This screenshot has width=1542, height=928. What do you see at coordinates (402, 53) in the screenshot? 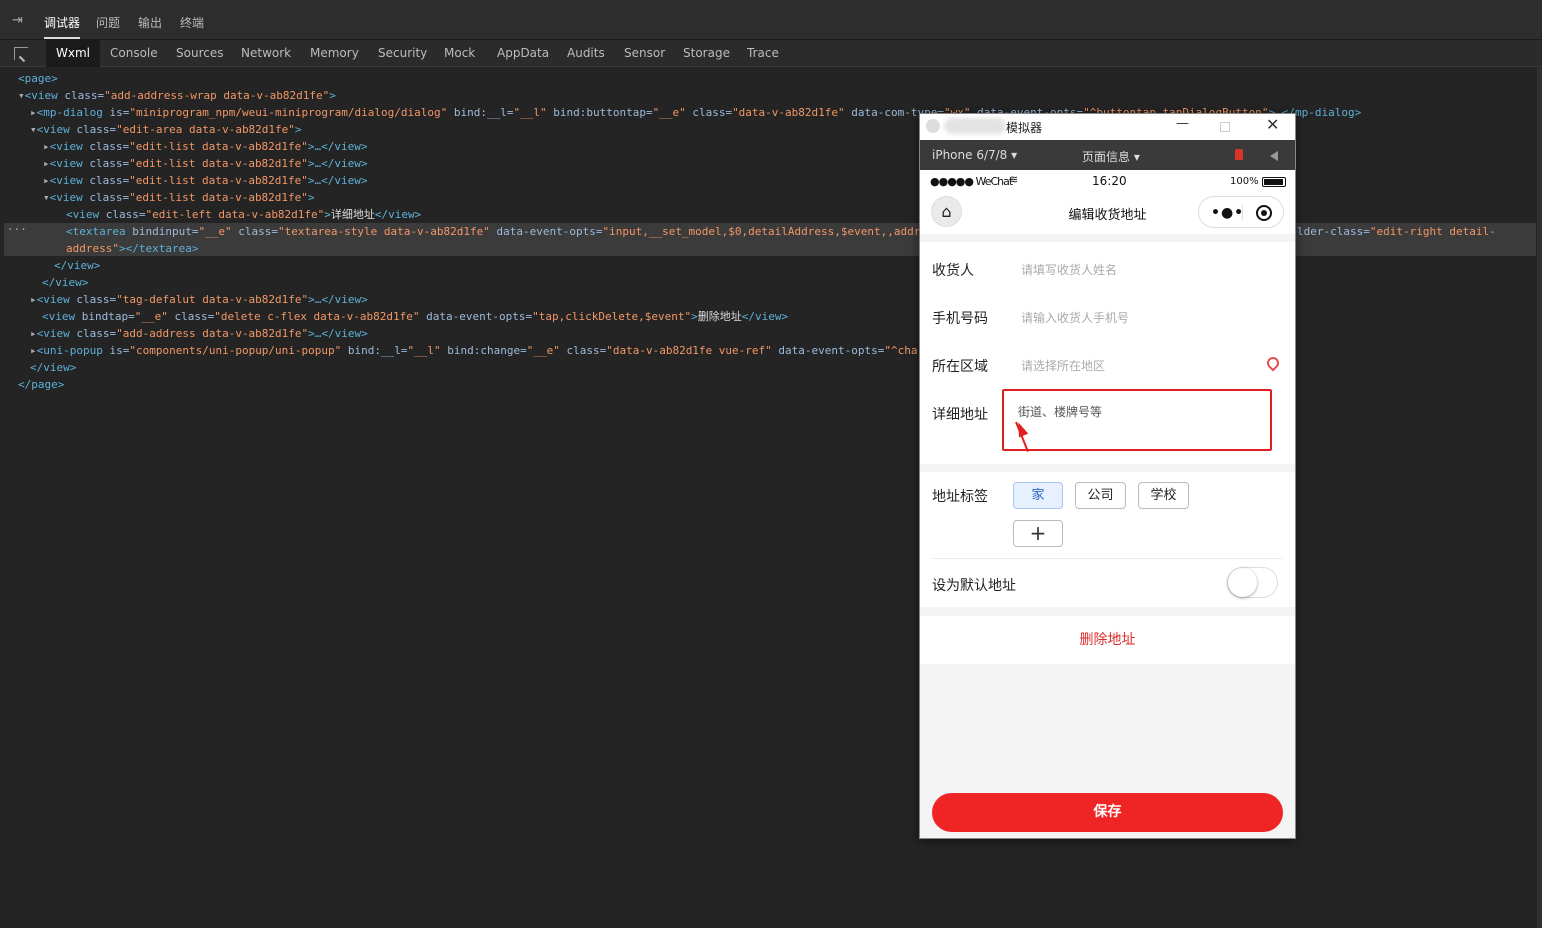
I see `tab-security: Security` at bounding box center [402, 53].